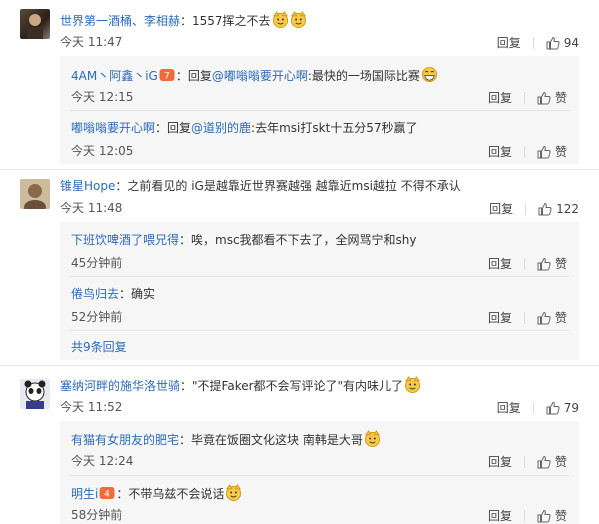 This screenshot has width=599, height=524. I want to click on reply-mention: @嘟嗡嗡要开心啊, so click(260, 76).